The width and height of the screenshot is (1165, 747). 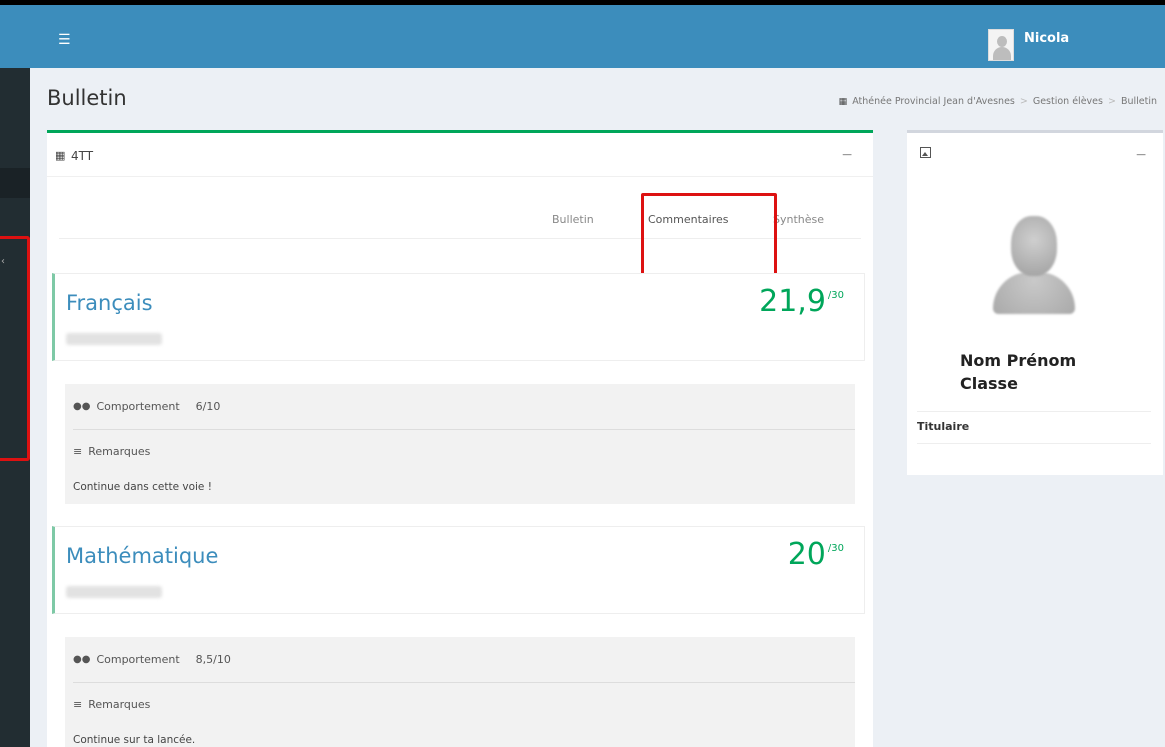 What do you see at coordinates (989, 383) in the screenshot?
I see `student-class: Classe` at bounding box center [989, 383].